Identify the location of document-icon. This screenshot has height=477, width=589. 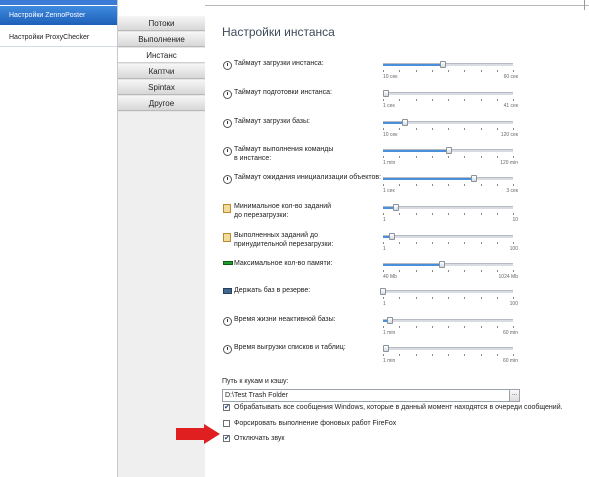
(227, 208).